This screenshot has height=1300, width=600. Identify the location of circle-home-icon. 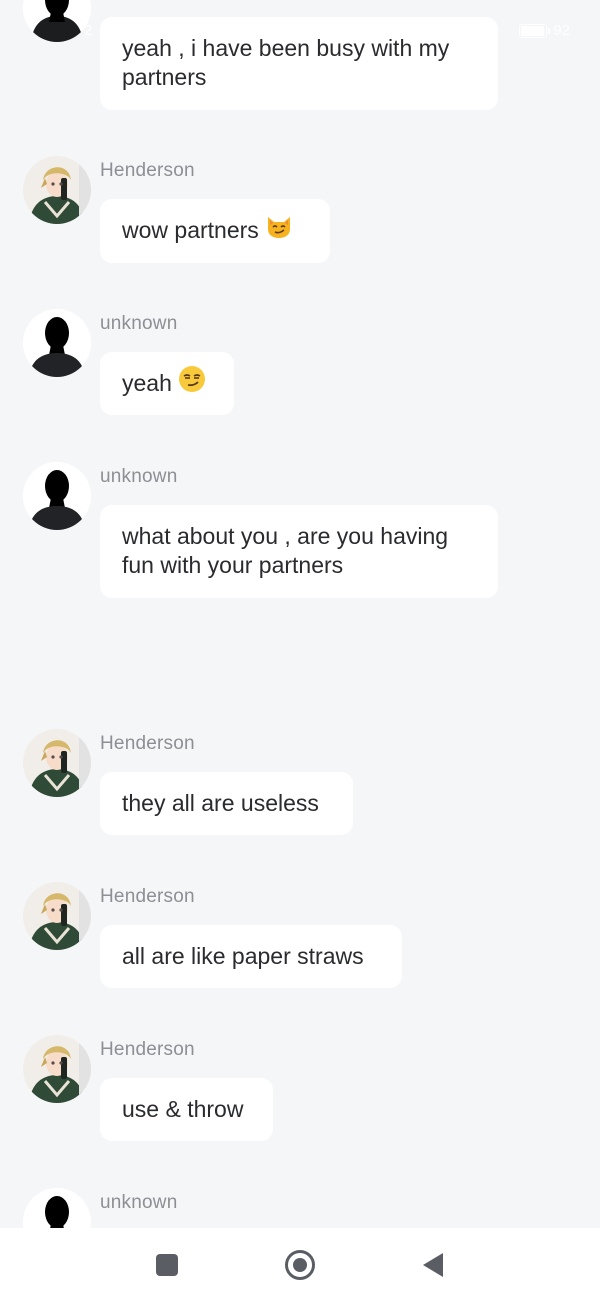
(300, 1265).